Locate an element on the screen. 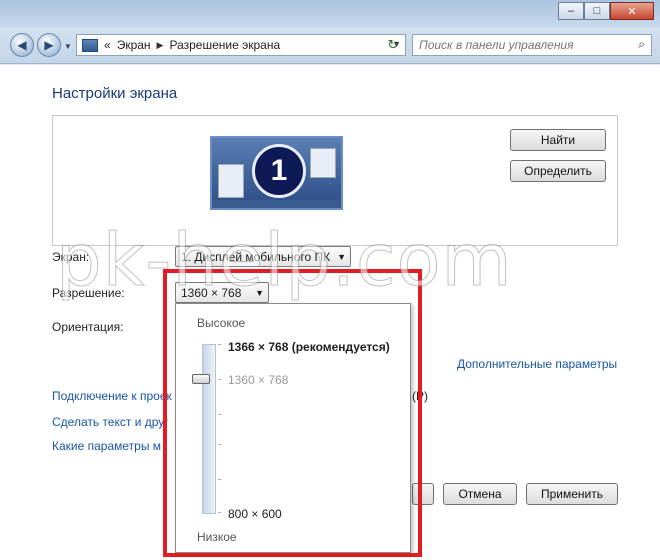 This screenshot has width=660, height=560. control-panel-icon is located at coordinates (90, 45).